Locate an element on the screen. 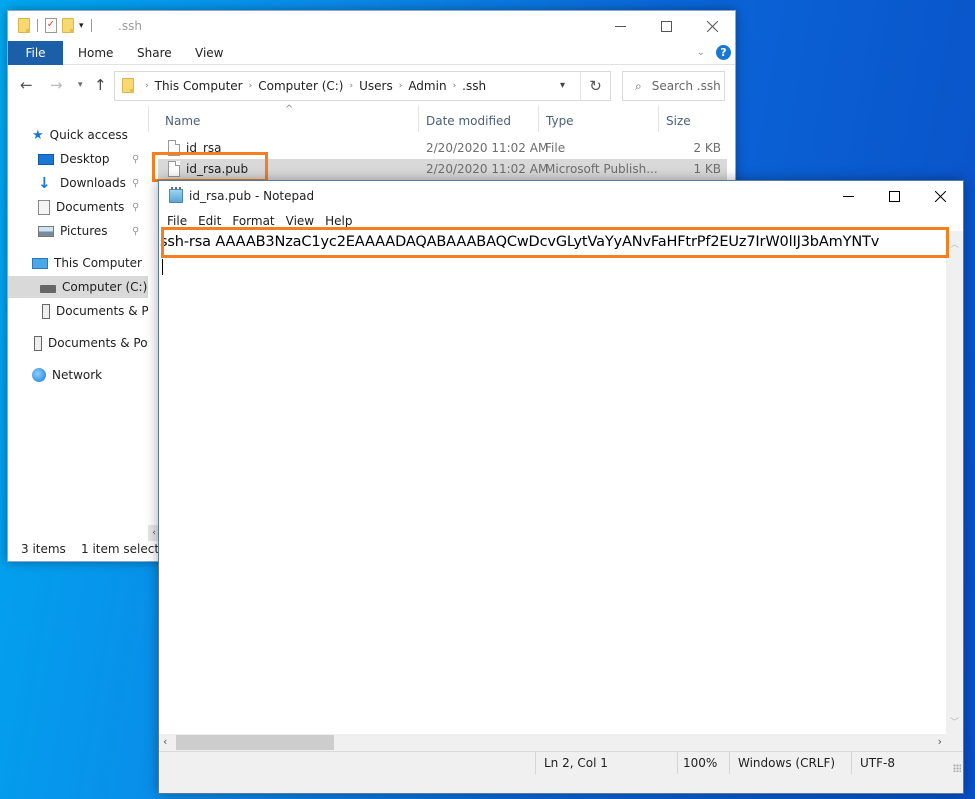 Image resolution: width=975 pixels, height=799 pixels. sidebar-item-documents: Documents ⚲ is located at coordinates (93, 207).